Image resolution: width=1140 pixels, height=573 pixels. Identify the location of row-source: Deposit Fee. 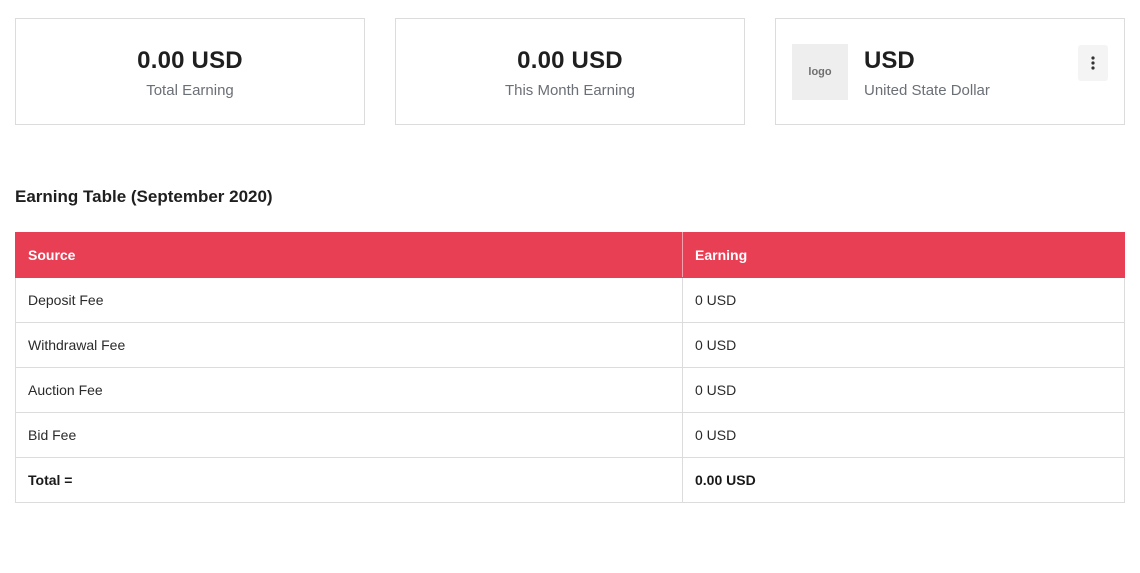
(349, 300).